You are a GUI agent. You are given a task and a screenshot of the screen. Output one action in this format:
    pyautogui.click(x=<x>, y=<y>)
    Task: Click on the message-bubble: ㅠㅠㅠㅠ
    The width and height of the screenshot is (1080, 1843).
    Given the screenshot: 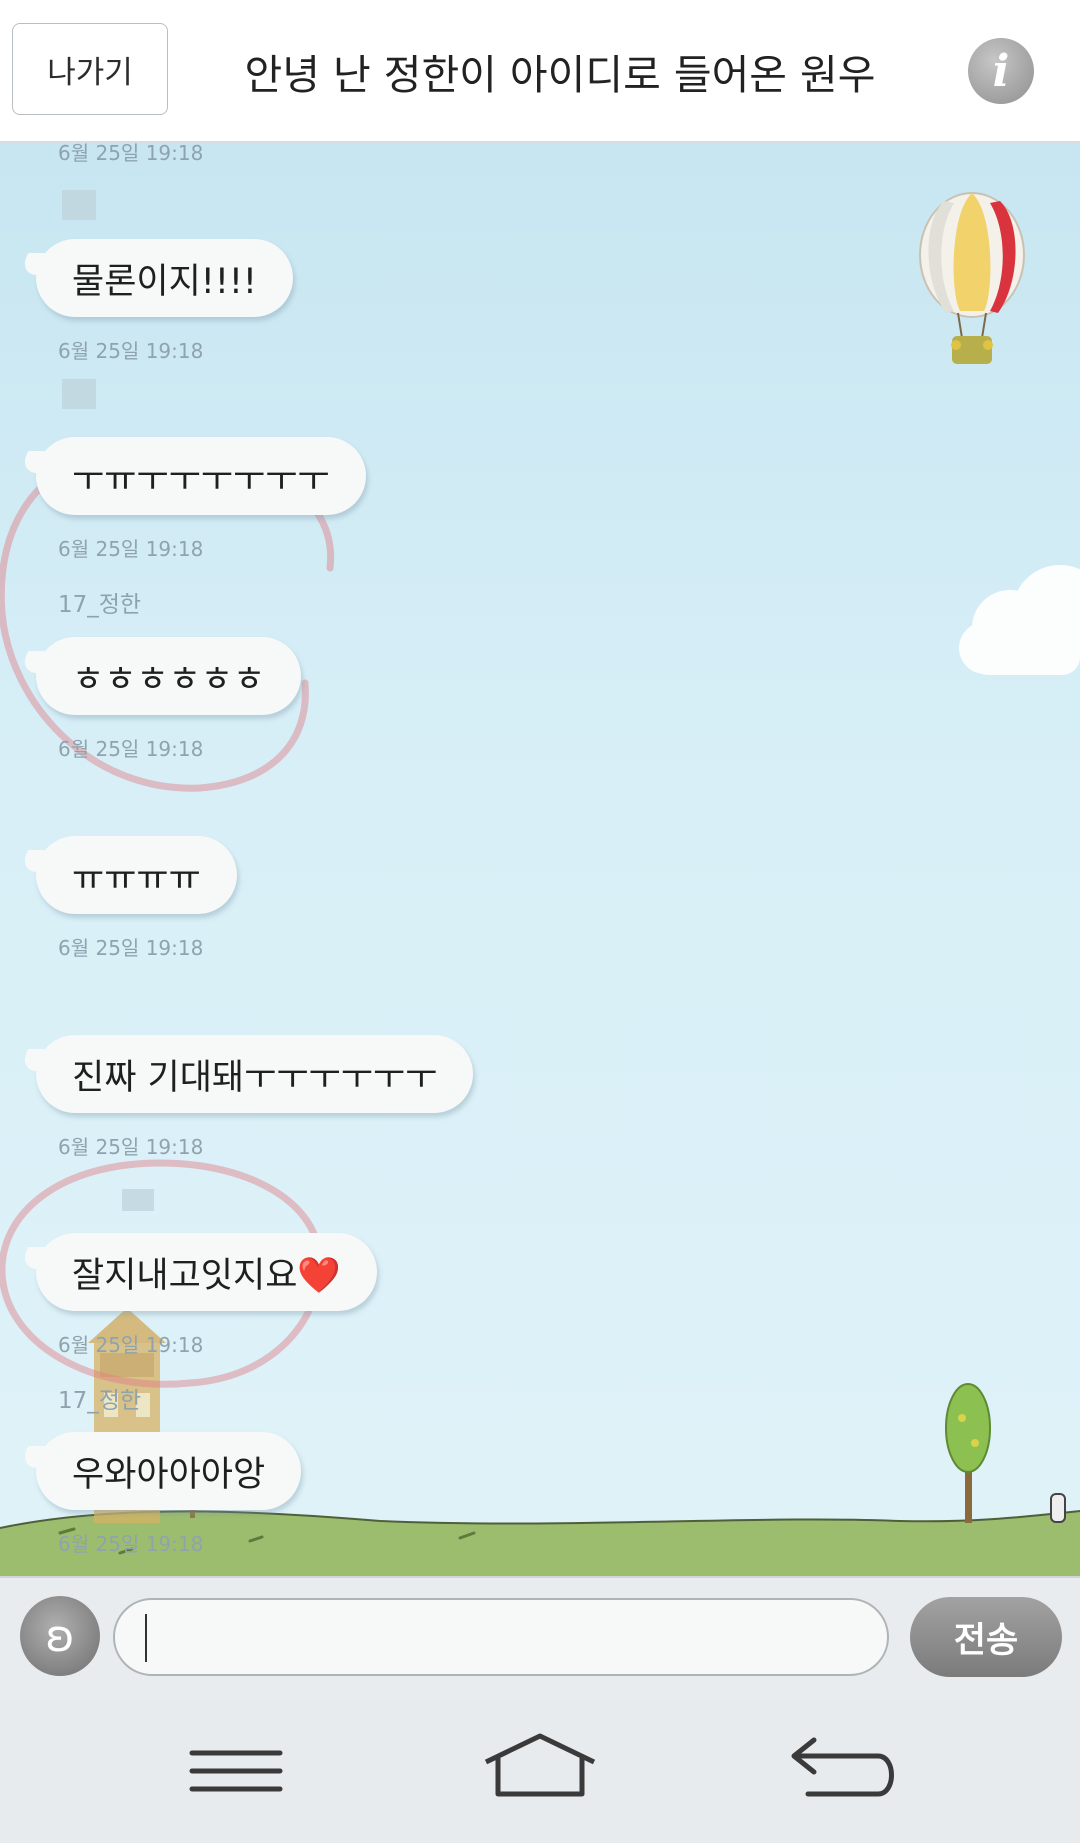 What is the action you would take?
    pyautogui.click(x=136, y=875)
    